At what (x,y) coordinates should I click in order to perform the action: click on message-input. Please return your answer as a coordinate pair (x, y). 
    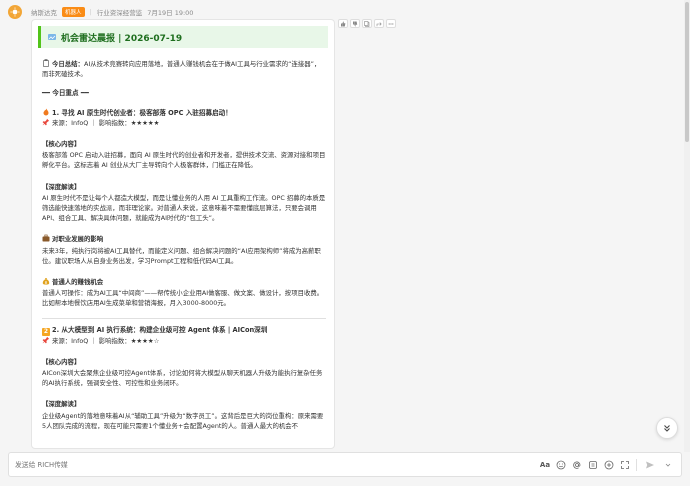
    Looking at the image, I should click on (274, 464).